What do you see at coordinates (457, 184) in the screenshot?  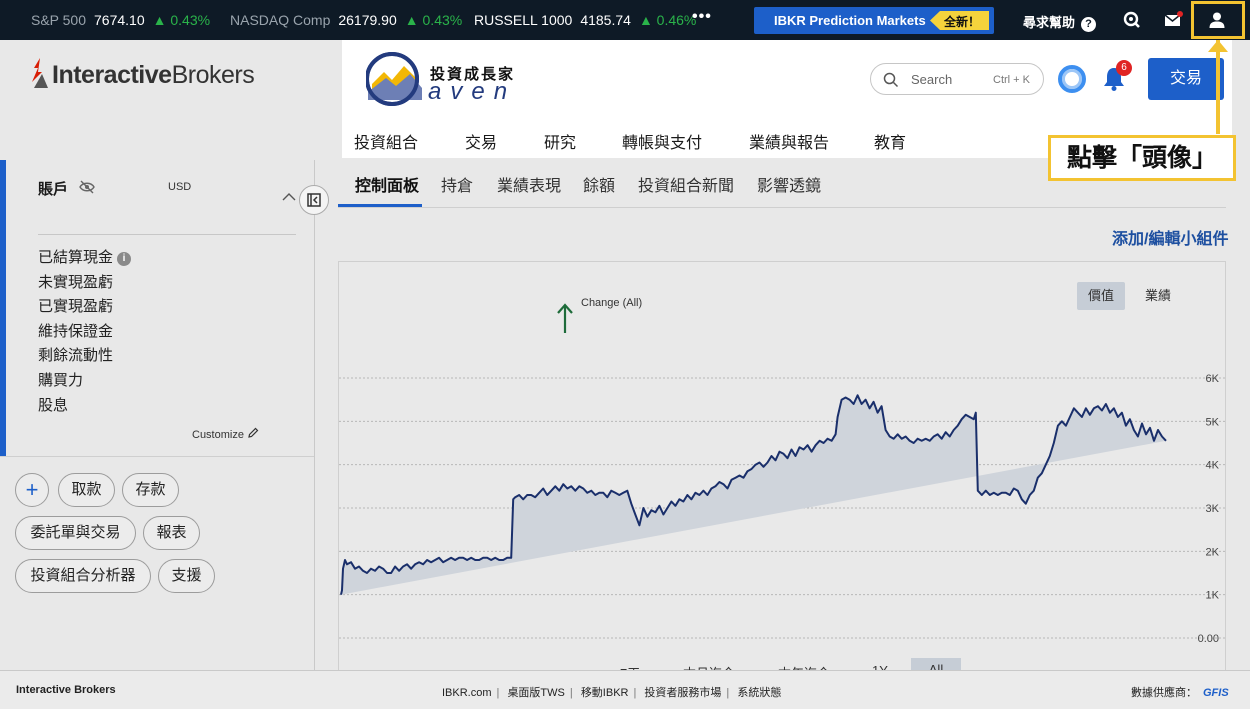 I see `tab-positions: 持倉` at bounding box center [457, 184].